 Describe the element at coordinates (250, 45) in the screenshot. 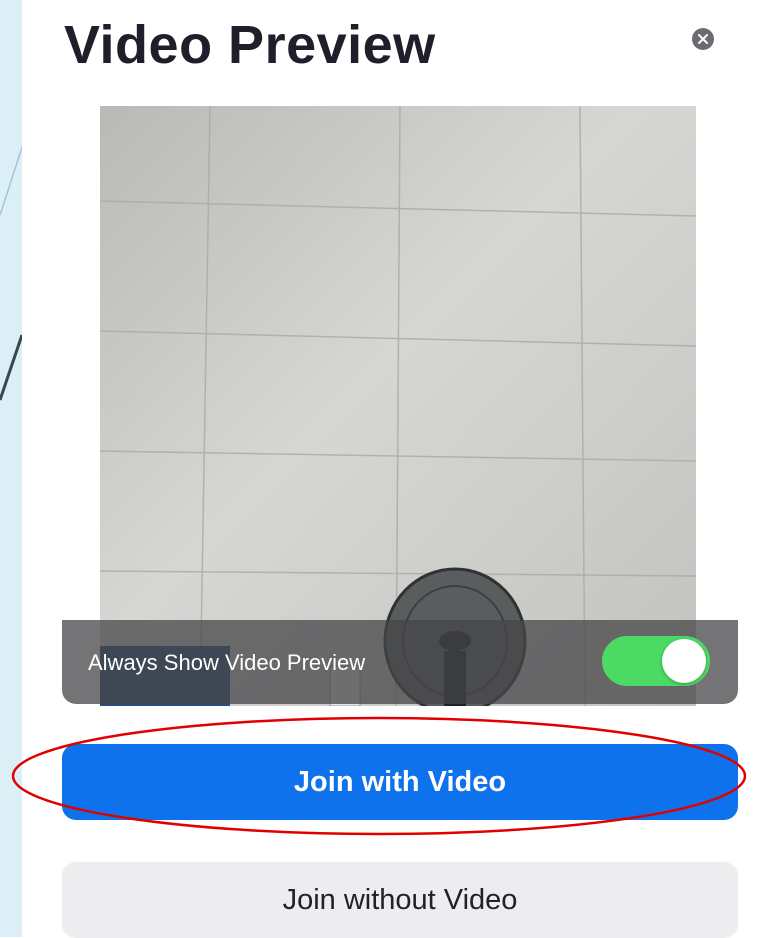

I see `dialog-title: Video Preview` at that location.